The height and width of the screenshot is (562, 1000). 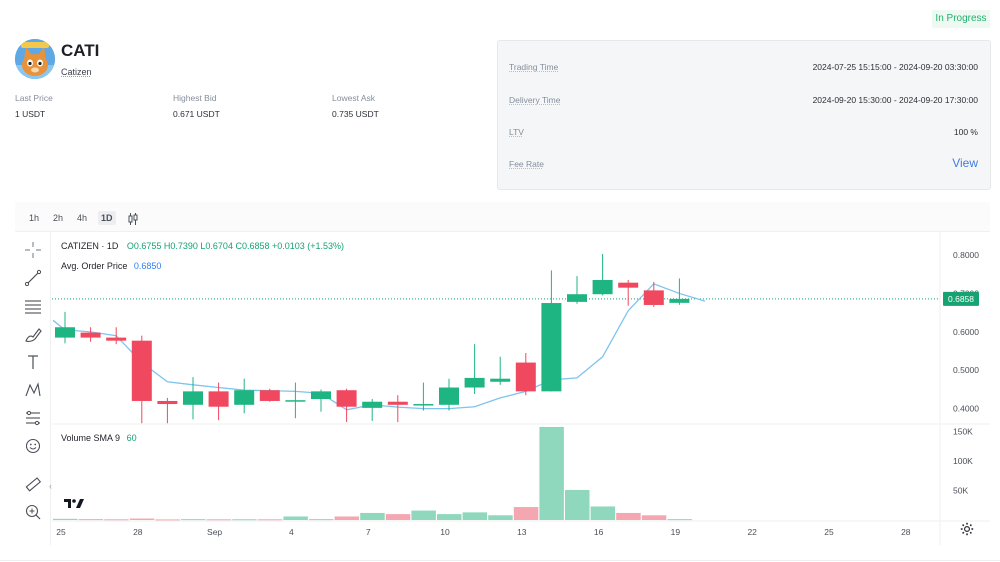 I want to click on legend-volume-value: 60, so click(x=131, y=438).